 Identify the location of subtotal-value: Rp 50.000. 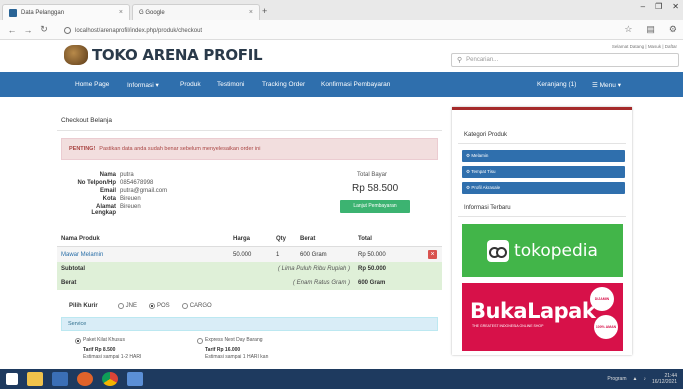
(389, 269).